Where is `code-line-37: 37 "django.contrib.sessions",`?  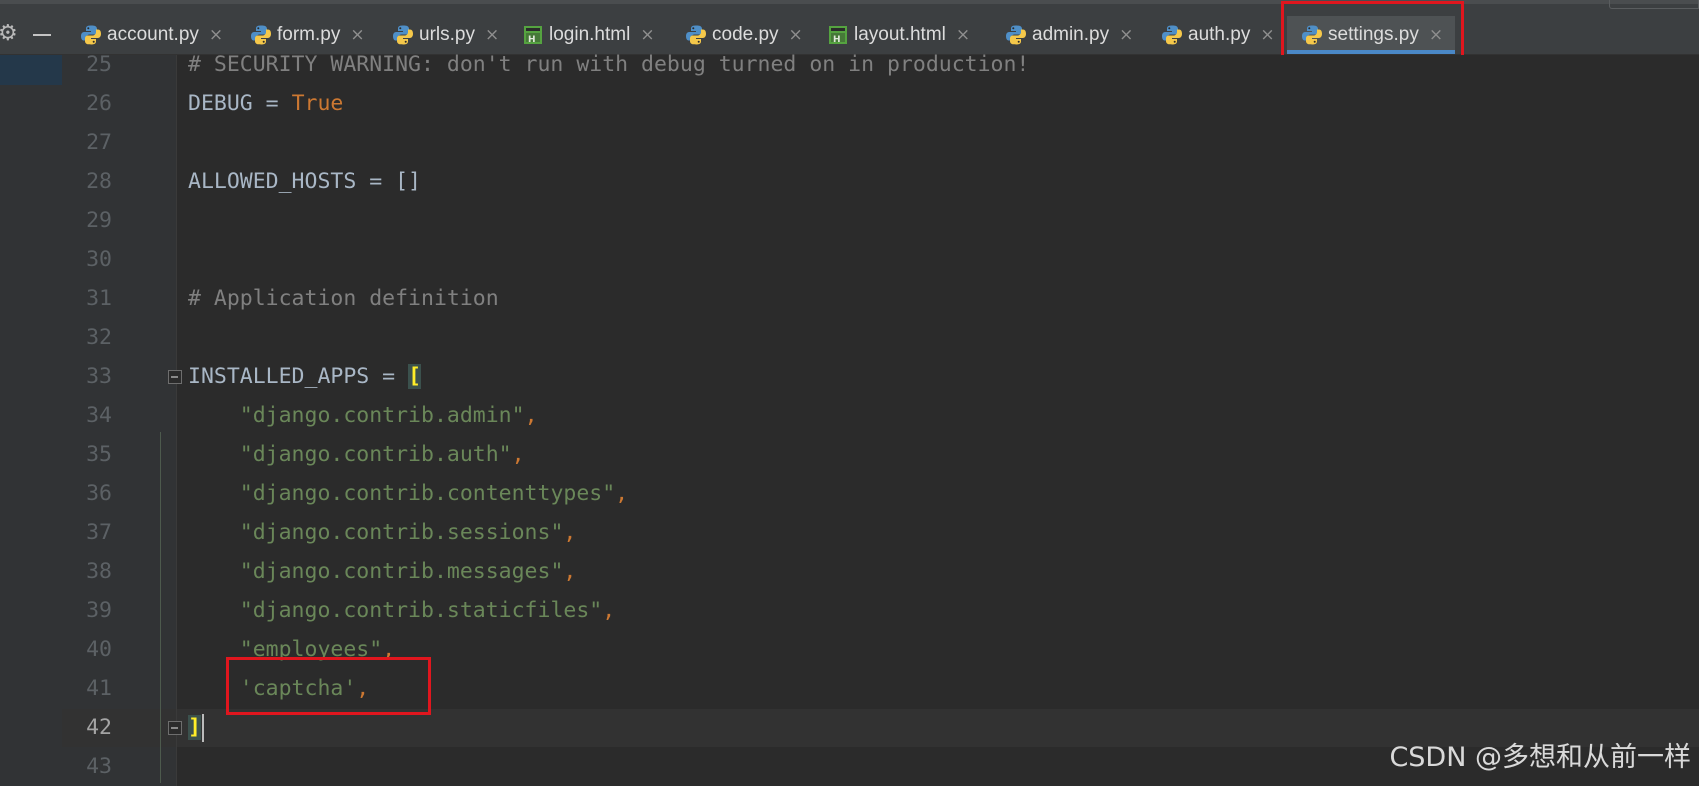 code-line-37: 37 "django.contrib.sessions", is located at coordinates (849, 532).